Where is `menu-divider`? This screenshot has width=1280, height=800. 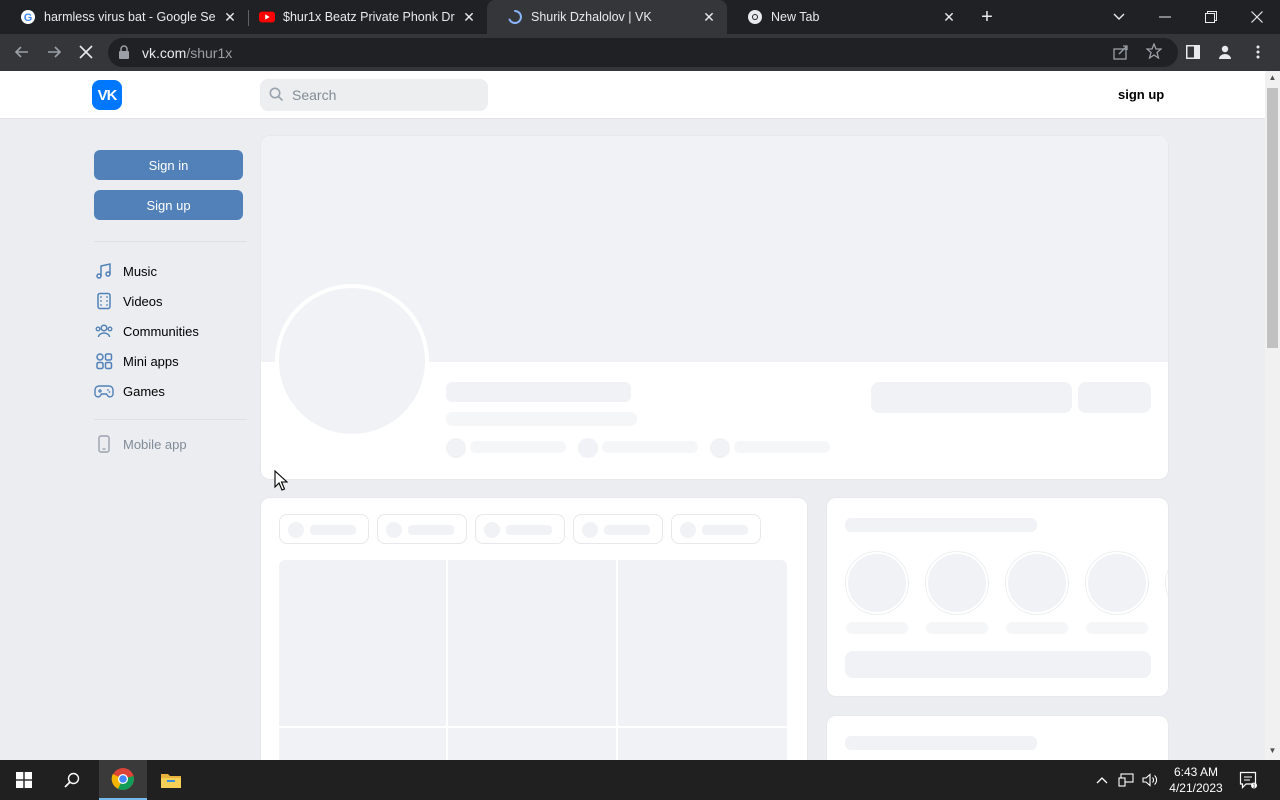 menu-divider is located at coordinates (170, 241).